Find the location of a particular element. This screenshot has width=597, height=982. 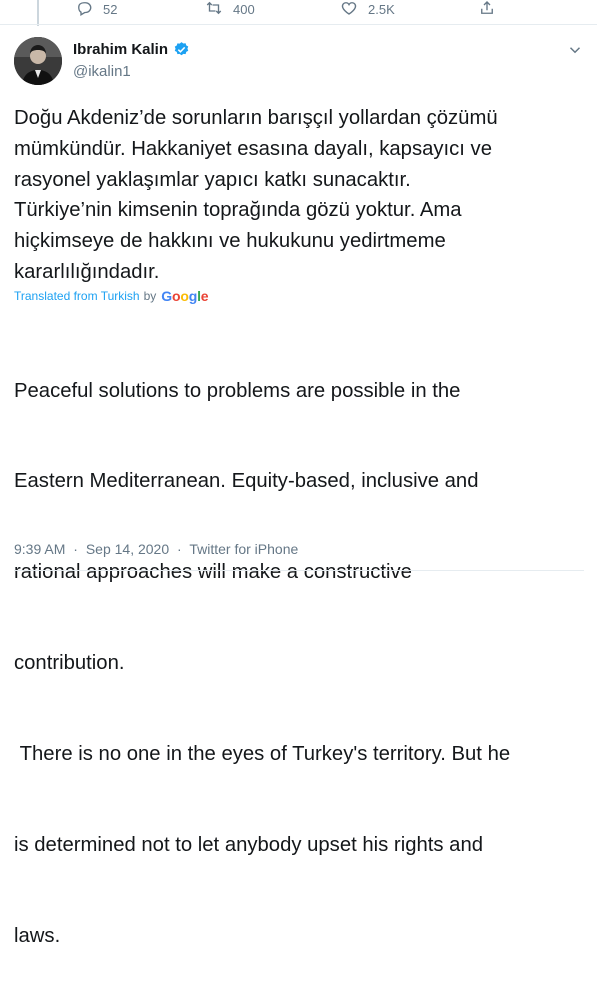

author-display-name: Ibrahim Kalin is located at coordinates (120, 49).